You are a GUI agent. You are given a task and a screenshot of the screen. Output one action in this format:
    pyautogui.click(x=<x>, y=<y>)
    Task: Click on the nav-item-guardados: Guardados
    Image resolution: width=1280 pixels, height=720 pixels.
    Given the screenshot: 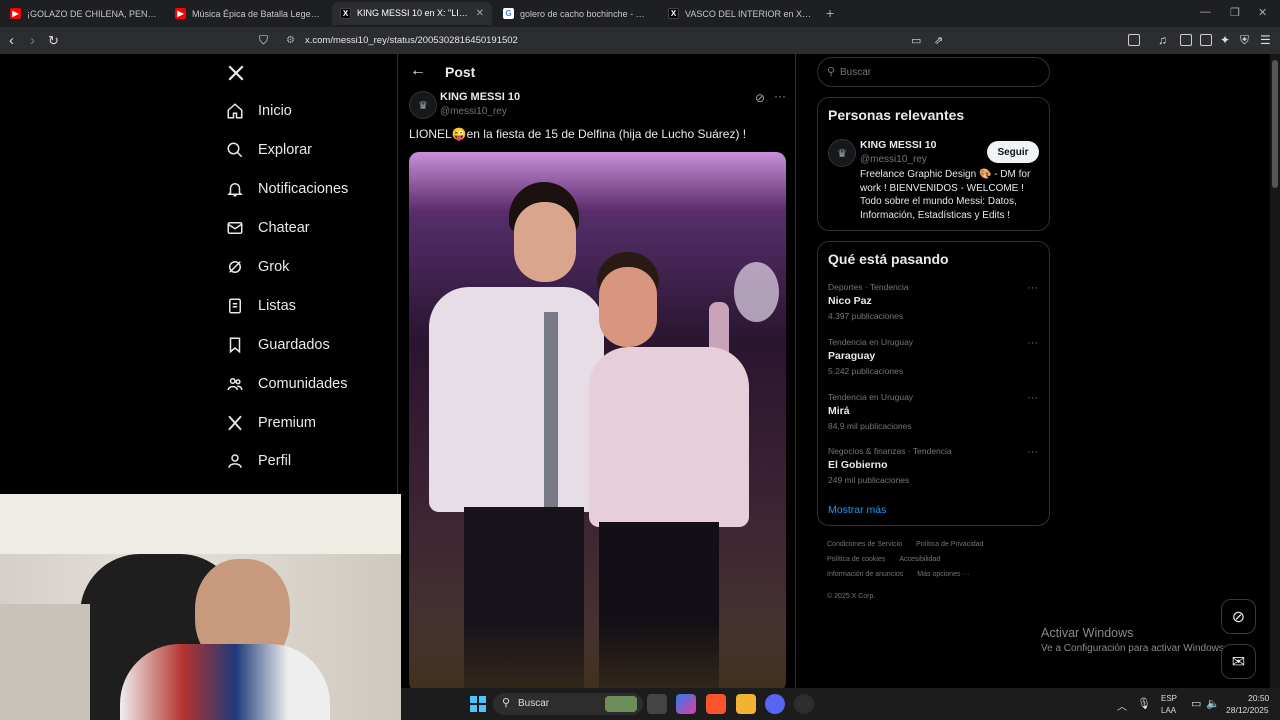 What is the action you would take?
    pyautogui.click(x=278, y=345)
    